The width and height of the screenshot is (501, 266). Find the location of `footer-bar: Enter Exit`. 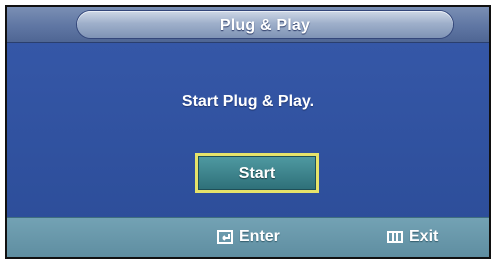

footer-bar: Enter Exit is located at coordinates (248, 237).